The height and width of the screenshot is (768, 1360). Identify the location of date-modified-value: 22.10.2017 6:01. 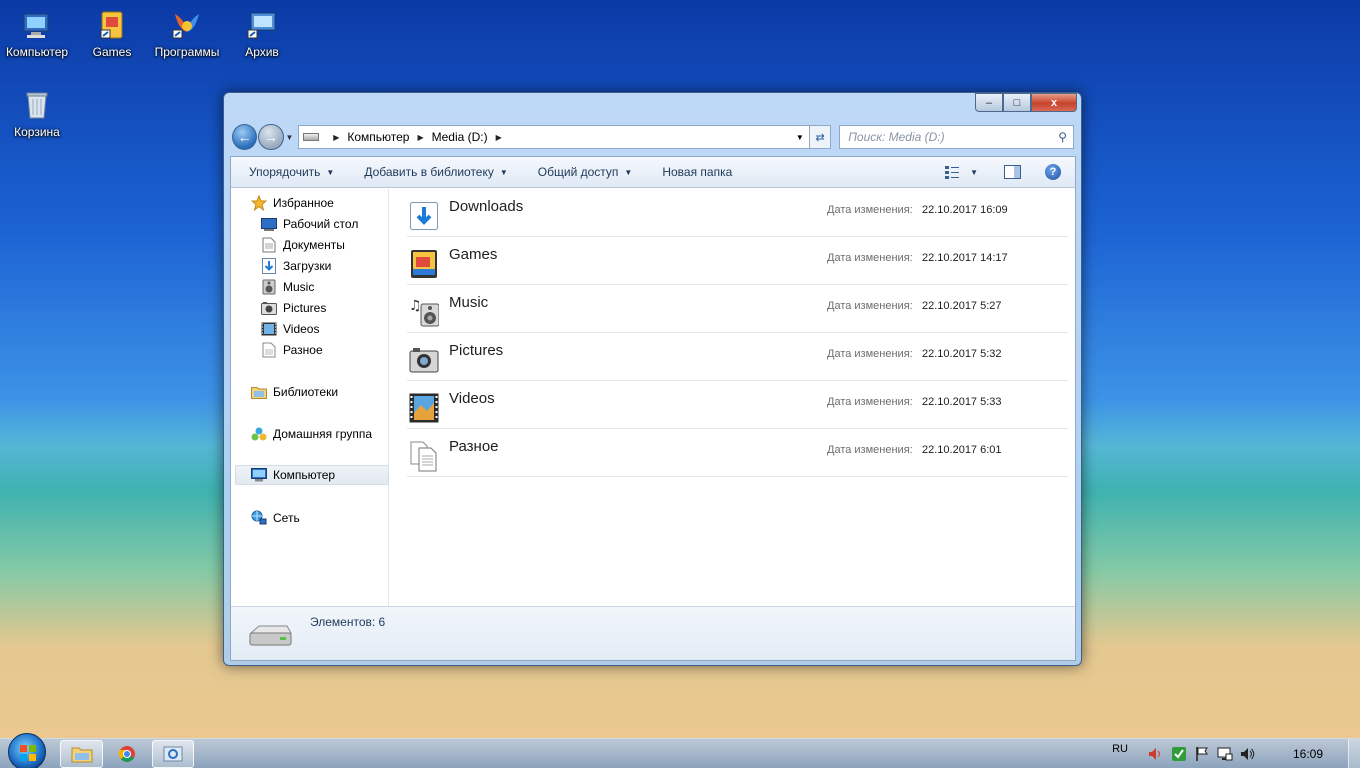
(962, 450).